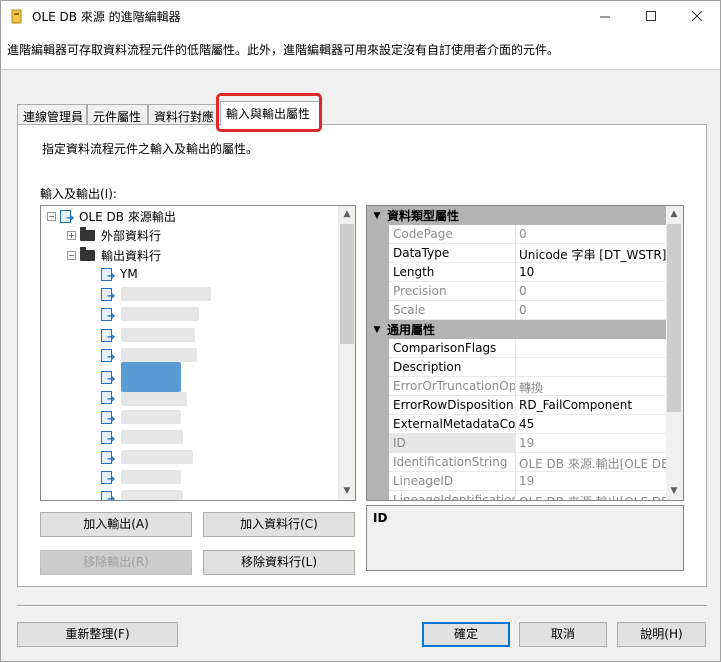 The width and height of the screenshot is (721, 662). Describe the element at coordinates (517, 329) in the screenshot. I see `category-common-properties: ▼ 通用屬性` at that location.